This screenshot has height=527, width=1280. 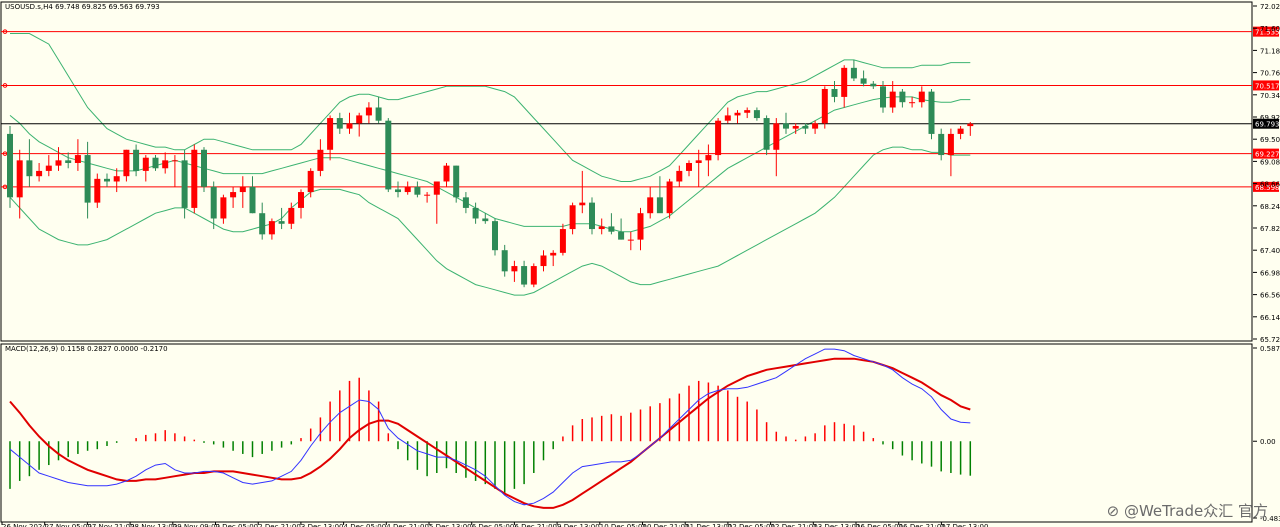 What do you see at coordinates (68, 525) in the screenshot?
I see `time-tick-label: 27 Nov 05:00` at bounding box center [68, 525].